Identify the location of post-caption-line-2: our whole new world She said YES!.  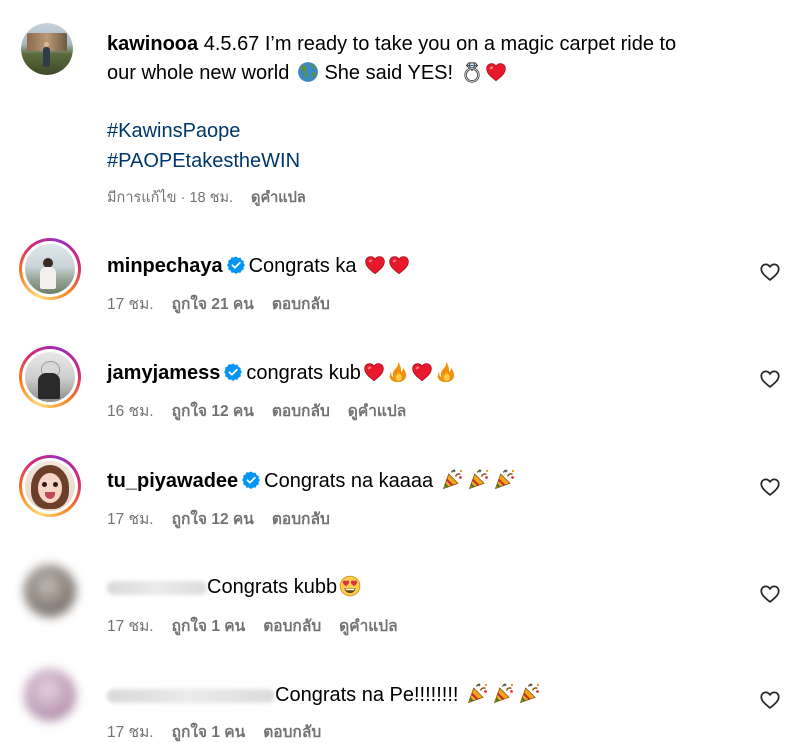
(307, 73).